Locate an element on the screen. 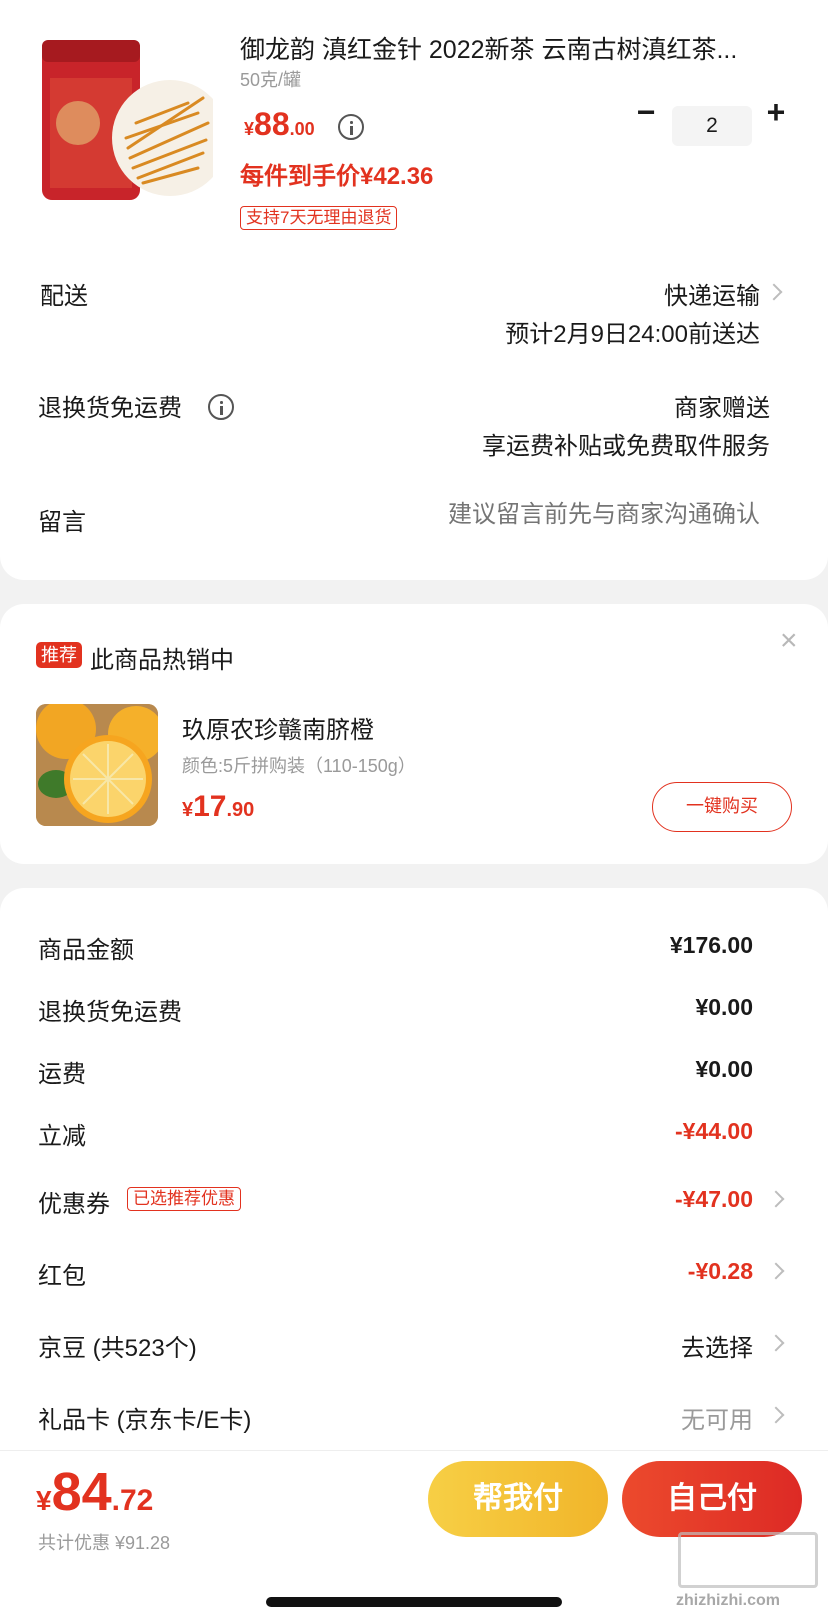 The width and height of the screenshot is (828, 1617). total-price-decimal: .72 is located at coordinates (132, 1500).